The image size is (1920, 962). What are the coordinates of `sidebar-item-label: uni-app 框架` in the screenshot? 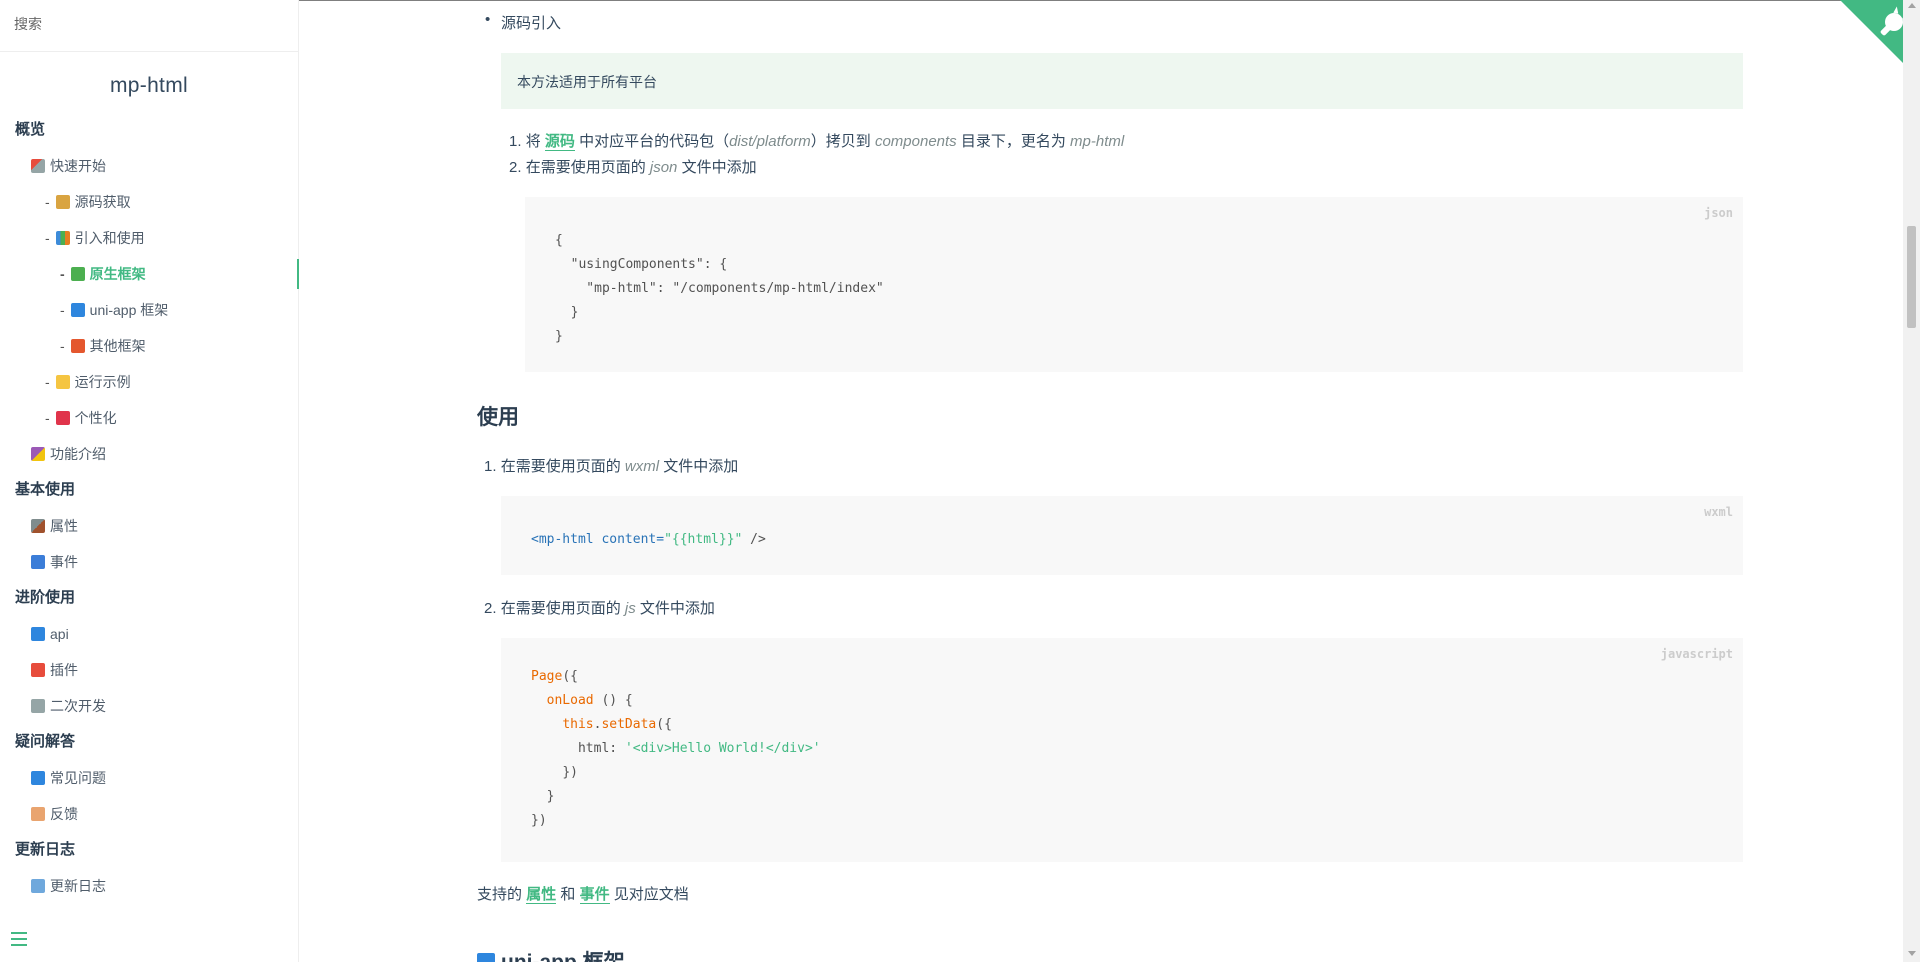 It's located at (129, 310).